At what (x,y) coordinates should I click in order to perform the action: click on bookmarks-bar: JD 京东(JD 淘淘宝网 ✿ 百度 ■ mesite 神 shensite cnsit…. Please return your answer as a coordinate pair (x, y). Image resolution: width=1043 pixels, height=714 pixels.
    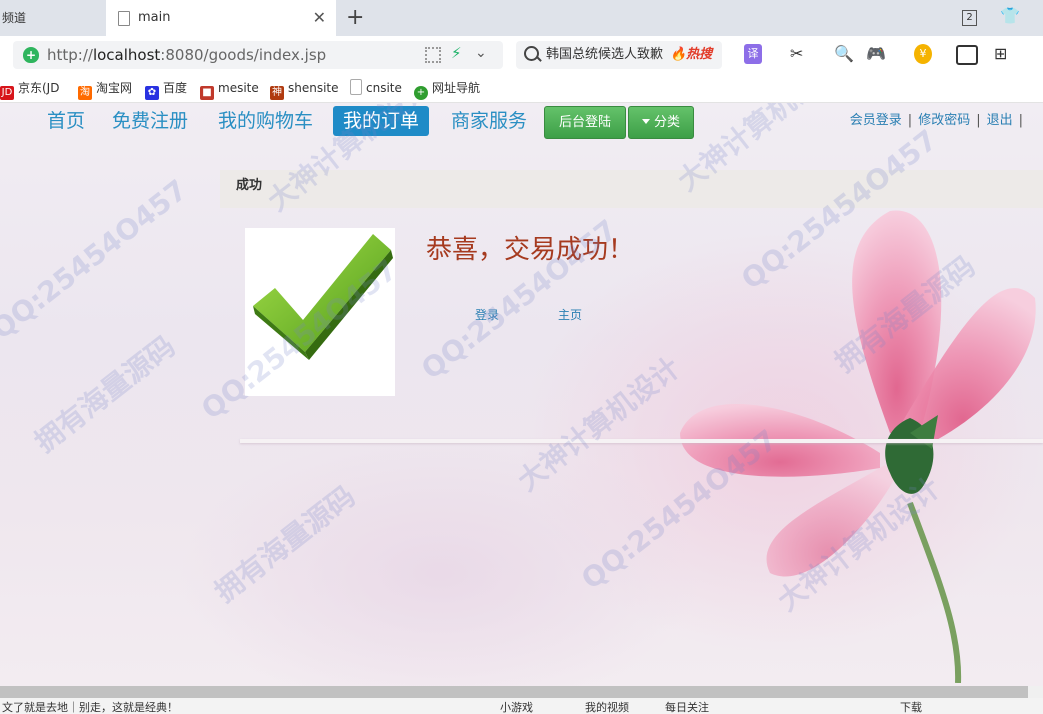
    Looking at the image, I should click on (521, 88).